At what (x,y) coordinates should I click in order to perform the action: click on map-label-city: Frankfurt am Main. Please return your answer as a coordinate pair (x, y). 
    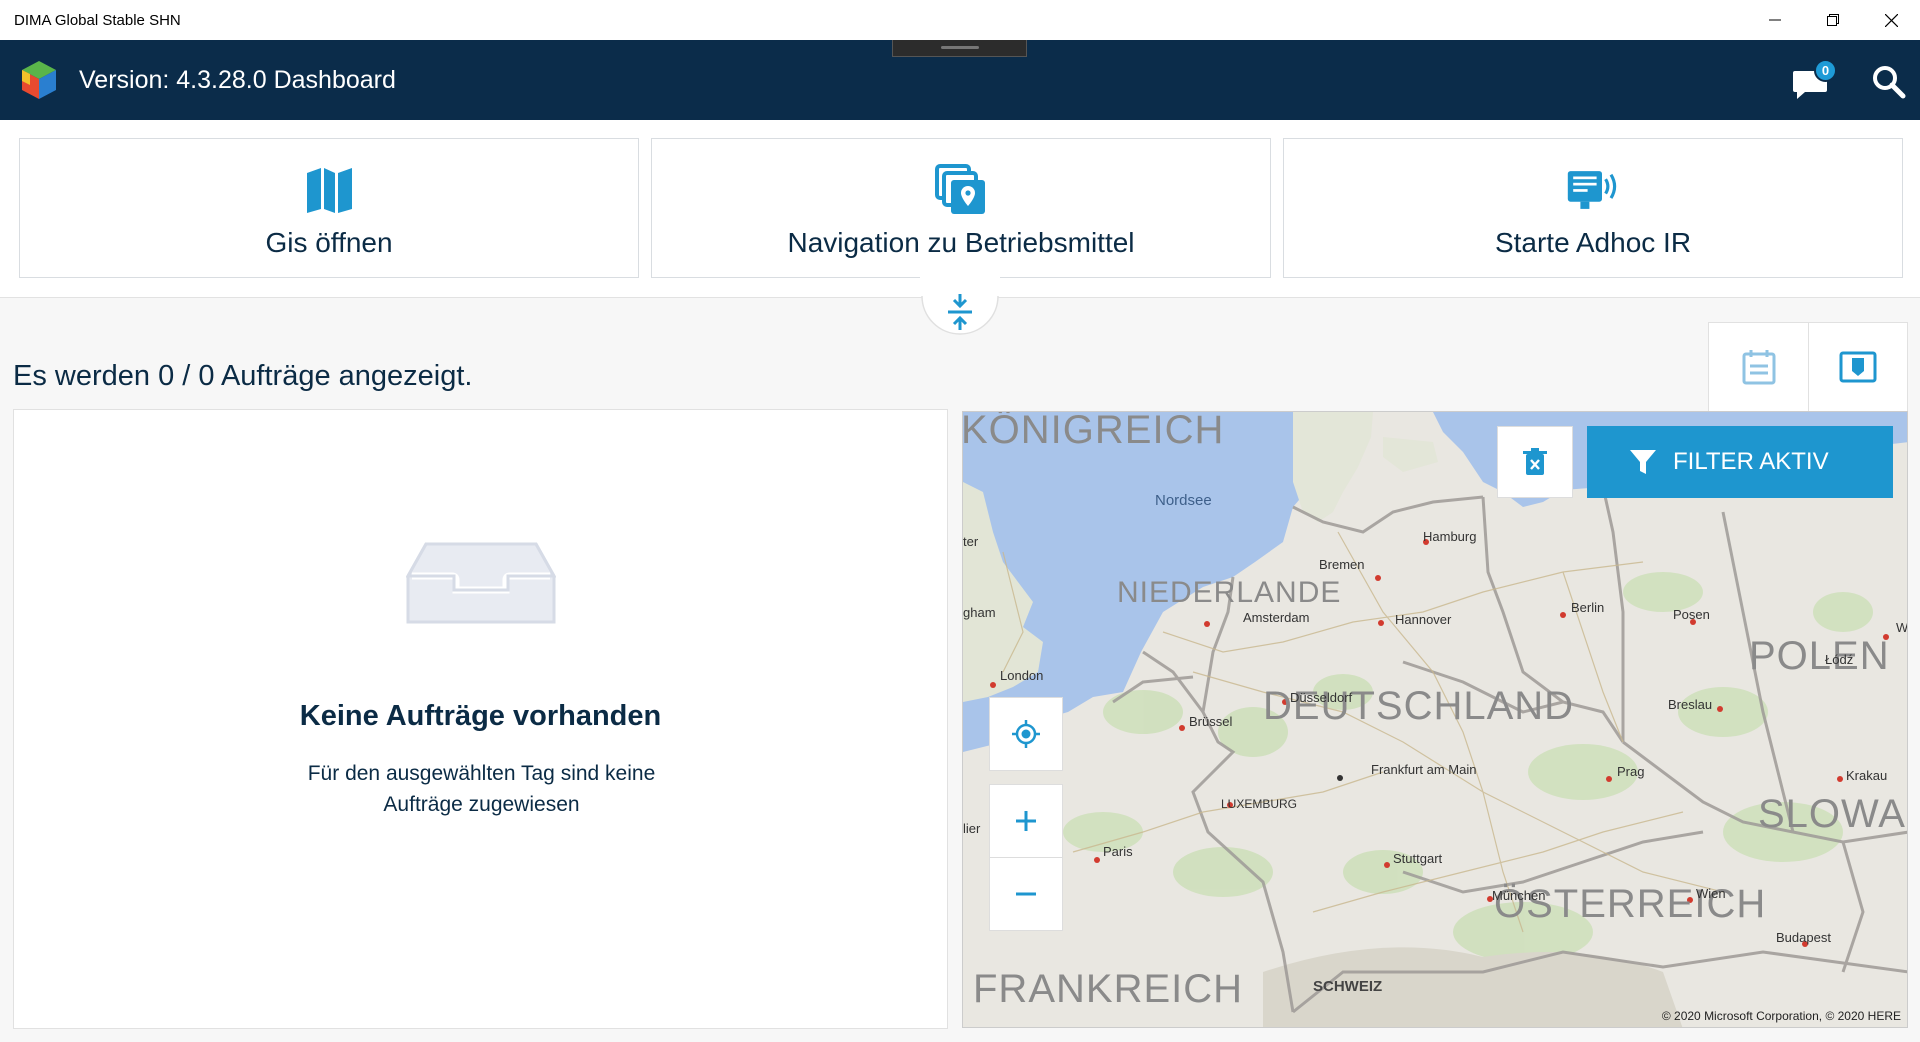
    Looking at the image, I should click on (1424, 769).